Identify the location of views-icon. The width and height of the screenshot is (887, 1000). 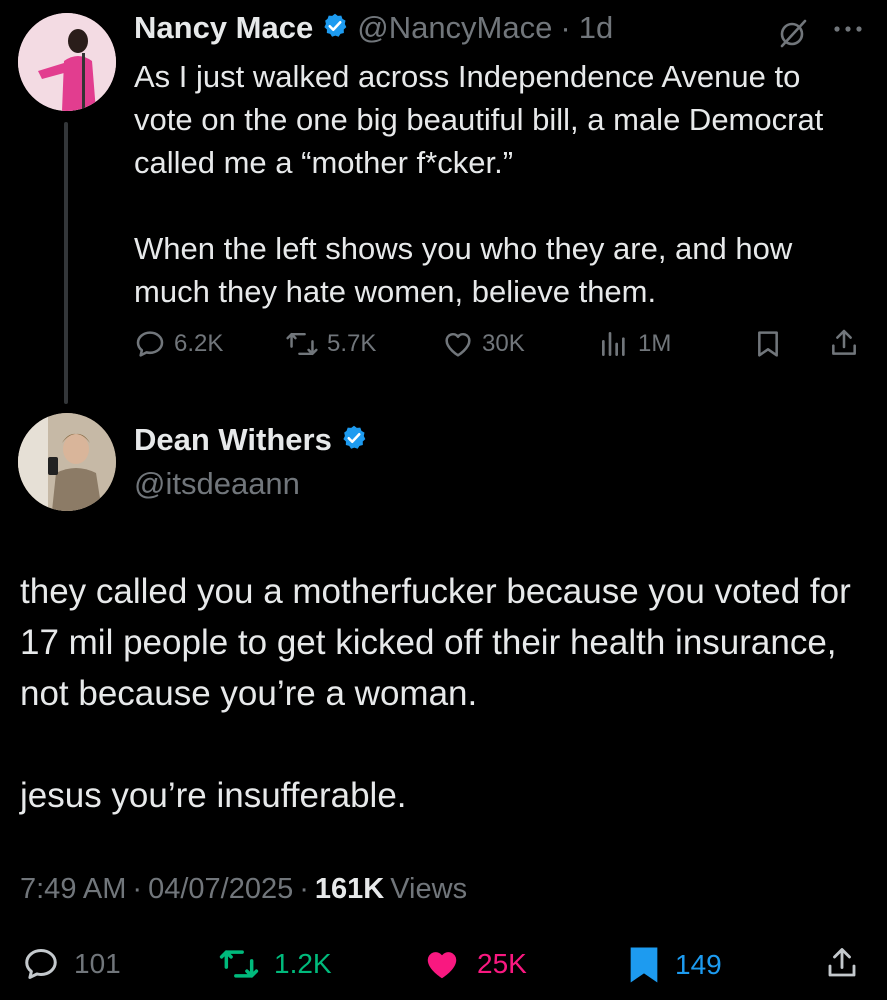
(613, 344).